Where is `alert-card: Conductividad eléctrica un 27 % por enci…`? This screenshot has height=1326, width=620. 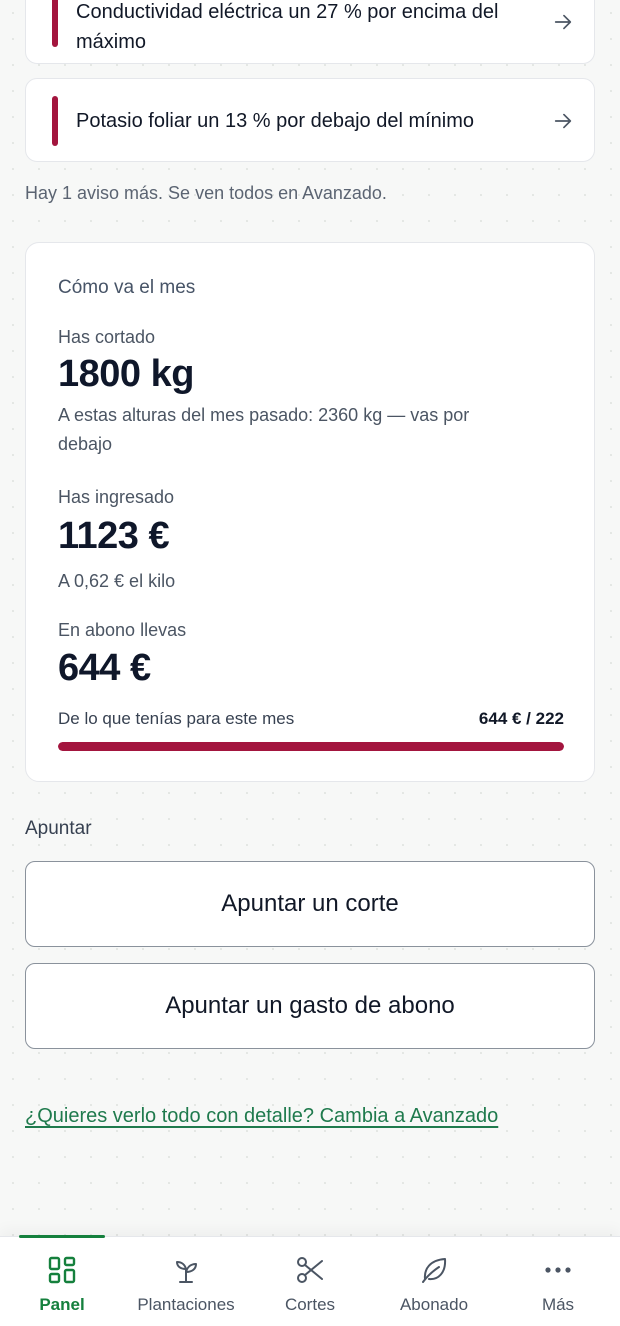 alert-card: Conductividad eléctrica un 27 % por enci… is located at coordinates (310, 32).